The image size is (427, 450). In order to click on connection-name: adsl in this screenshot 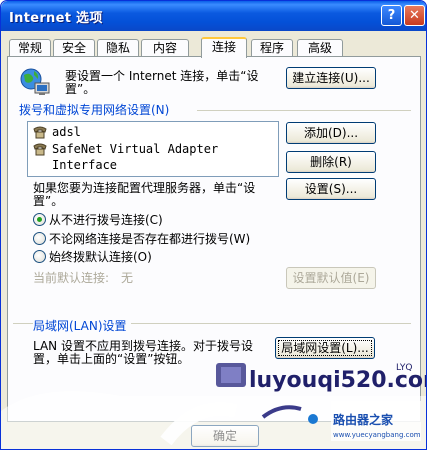, I will do `click(66, 132)`.